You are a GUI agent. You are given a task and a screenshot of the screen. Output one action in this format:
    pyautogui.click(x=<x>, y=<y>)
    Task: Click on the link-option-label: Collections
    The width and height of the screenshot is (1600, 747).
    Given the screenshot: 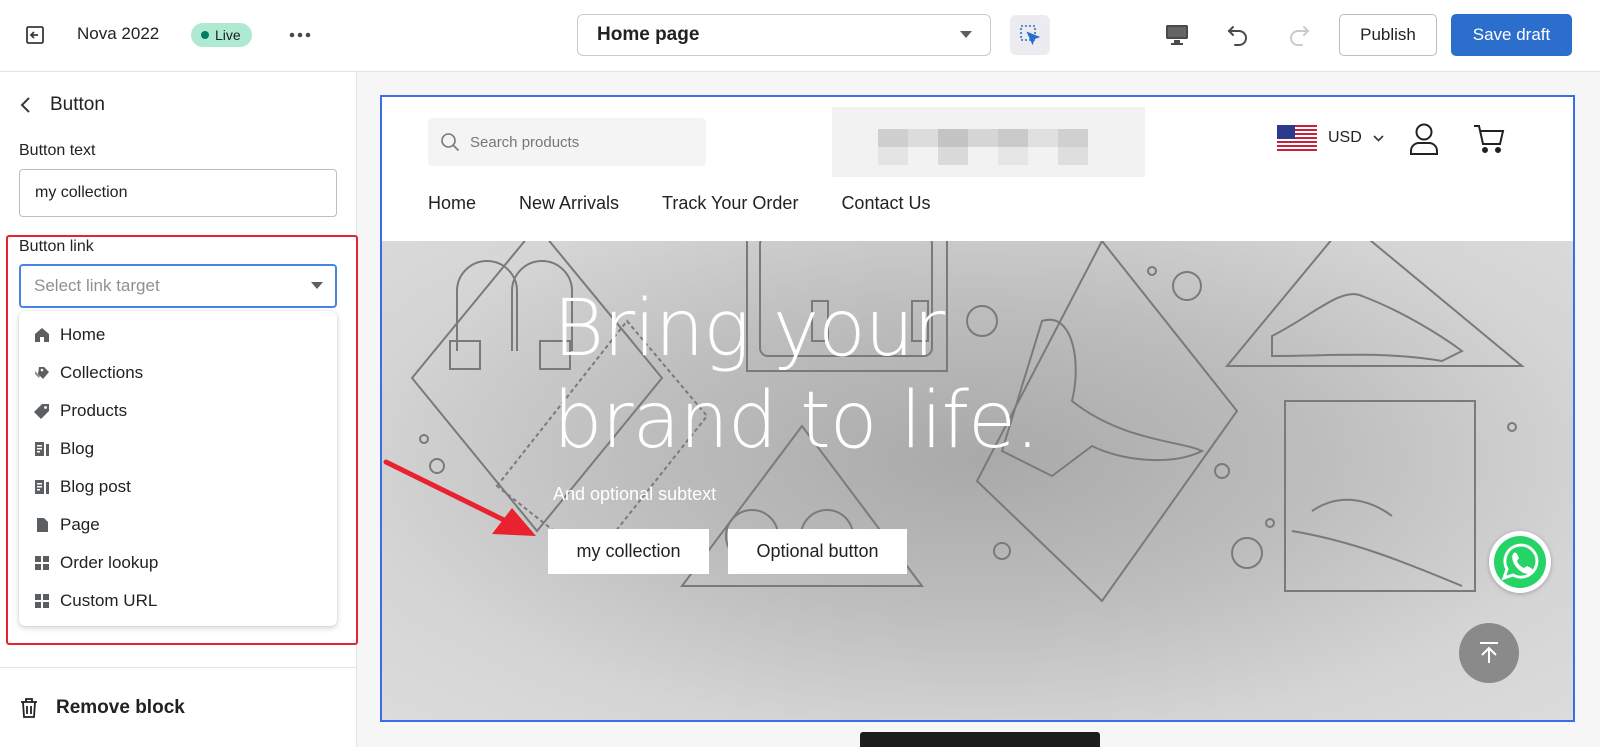 What is the action you would take?
    pyautogui.click(x=102, y=372)
    